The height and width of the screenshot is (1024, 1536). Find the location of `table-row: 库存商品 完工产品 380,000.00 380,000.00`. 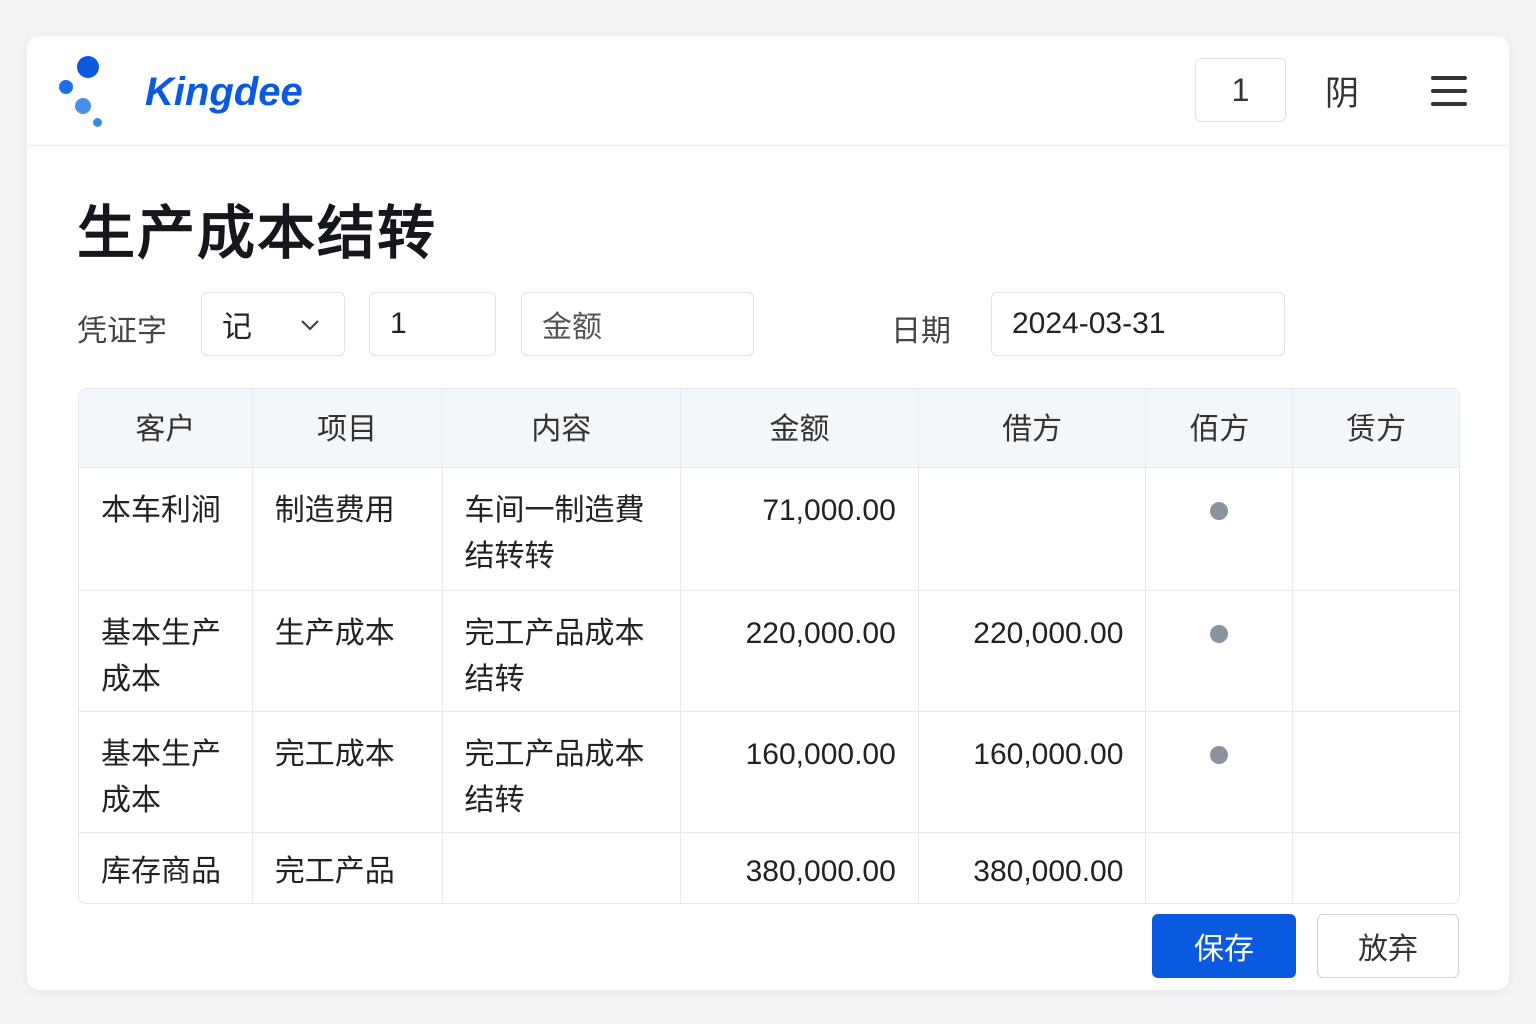

table-row: 库存商品 完工产品 380,000.00 380,000.00 is located at coordinates (769, 868).